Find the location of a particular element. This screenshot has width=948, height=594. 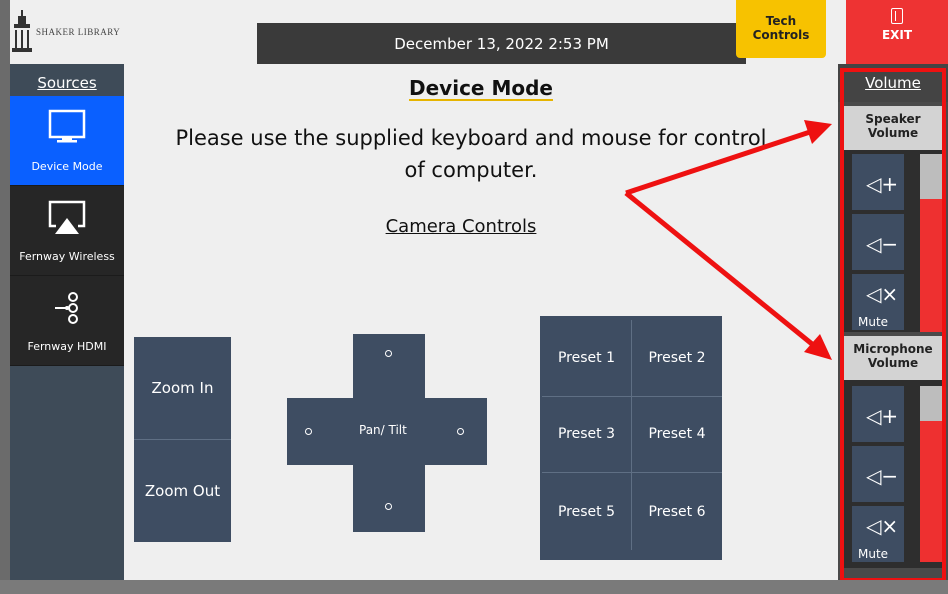

mic-level-slider is located at coordinates (932, 474).